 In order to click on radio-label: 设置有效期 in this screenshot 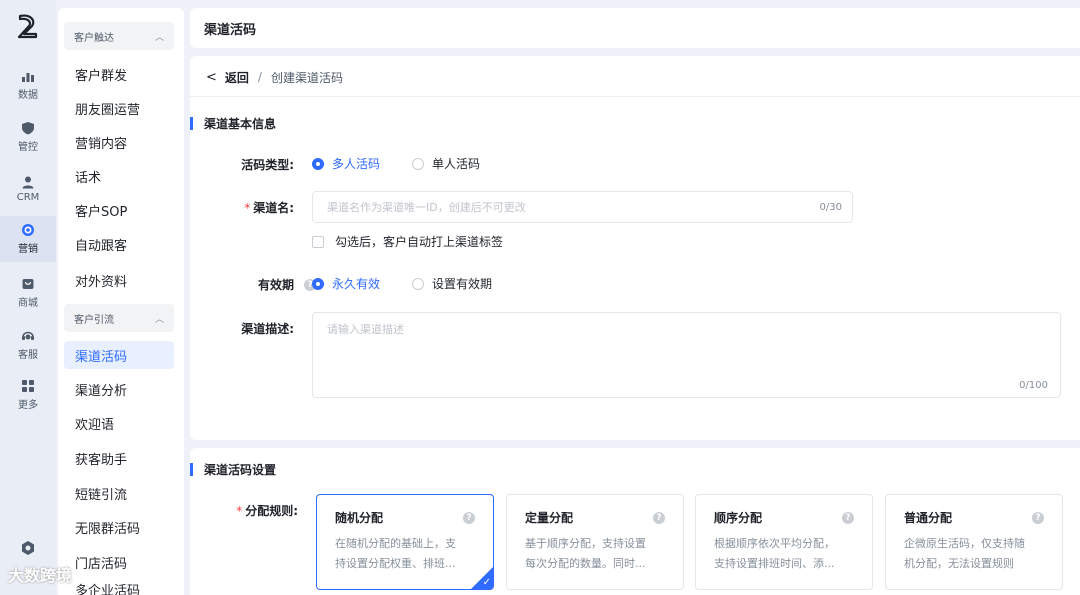, I will do `click(462, 284)`.